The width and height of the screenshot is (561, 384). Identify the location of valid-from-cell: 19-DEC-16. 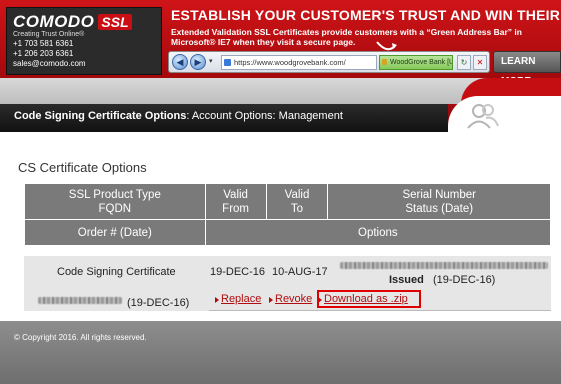
(238, 272).